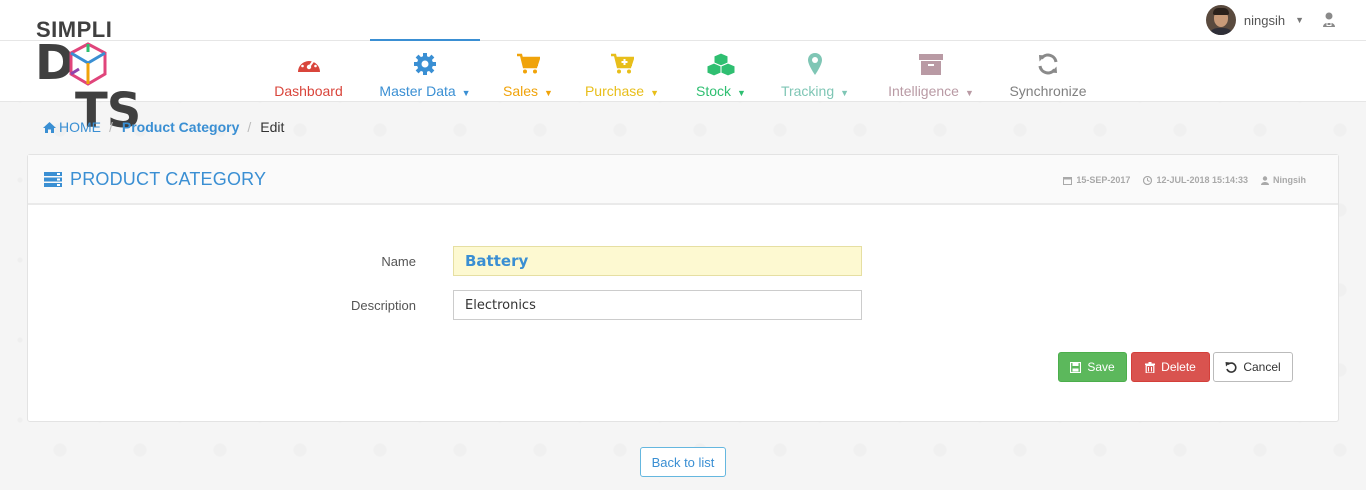 This screenshot has height=490, width=1366. Describe the element at coordinates (622, 63) in the screenshot. I see `cart-plus-icon` at that location.